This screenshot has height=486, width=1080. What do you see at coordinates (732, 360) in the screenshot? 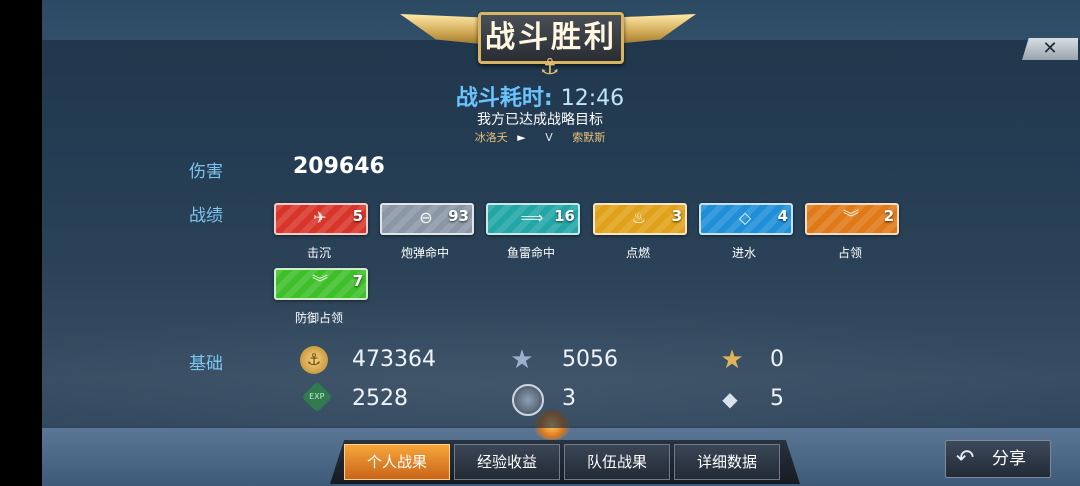
I see `winged-star-icon: ★` at bounding box center [732, 360].